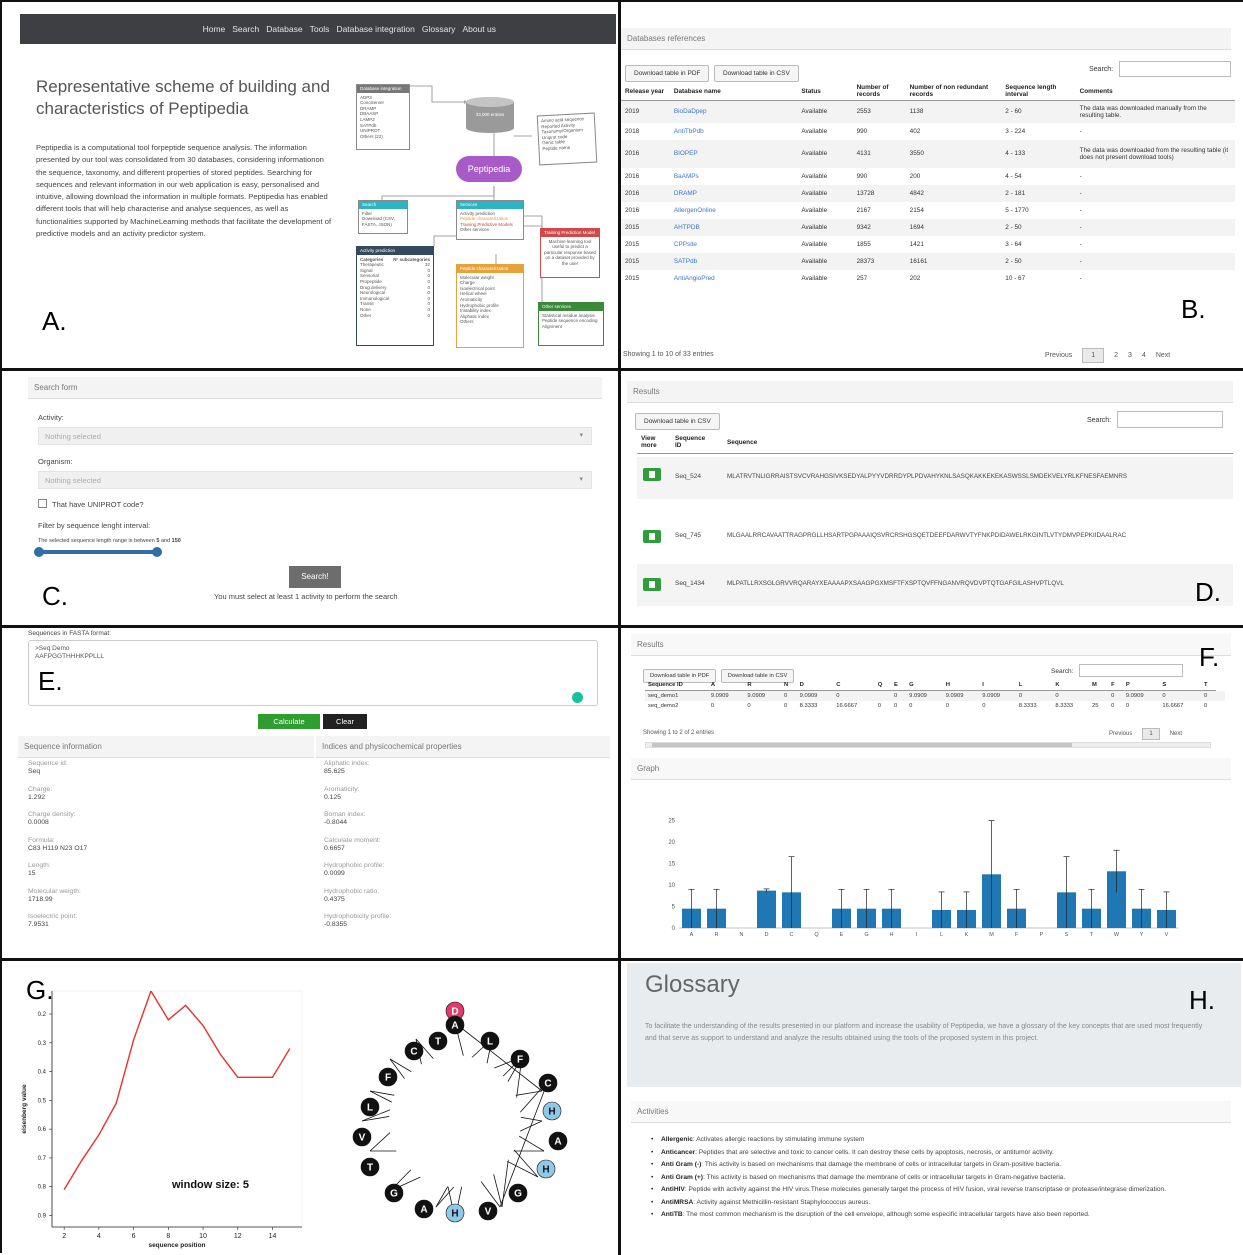 This screenshot has height=1255, width=1243. I want to click on table-cell: 202, so click(915, 278).